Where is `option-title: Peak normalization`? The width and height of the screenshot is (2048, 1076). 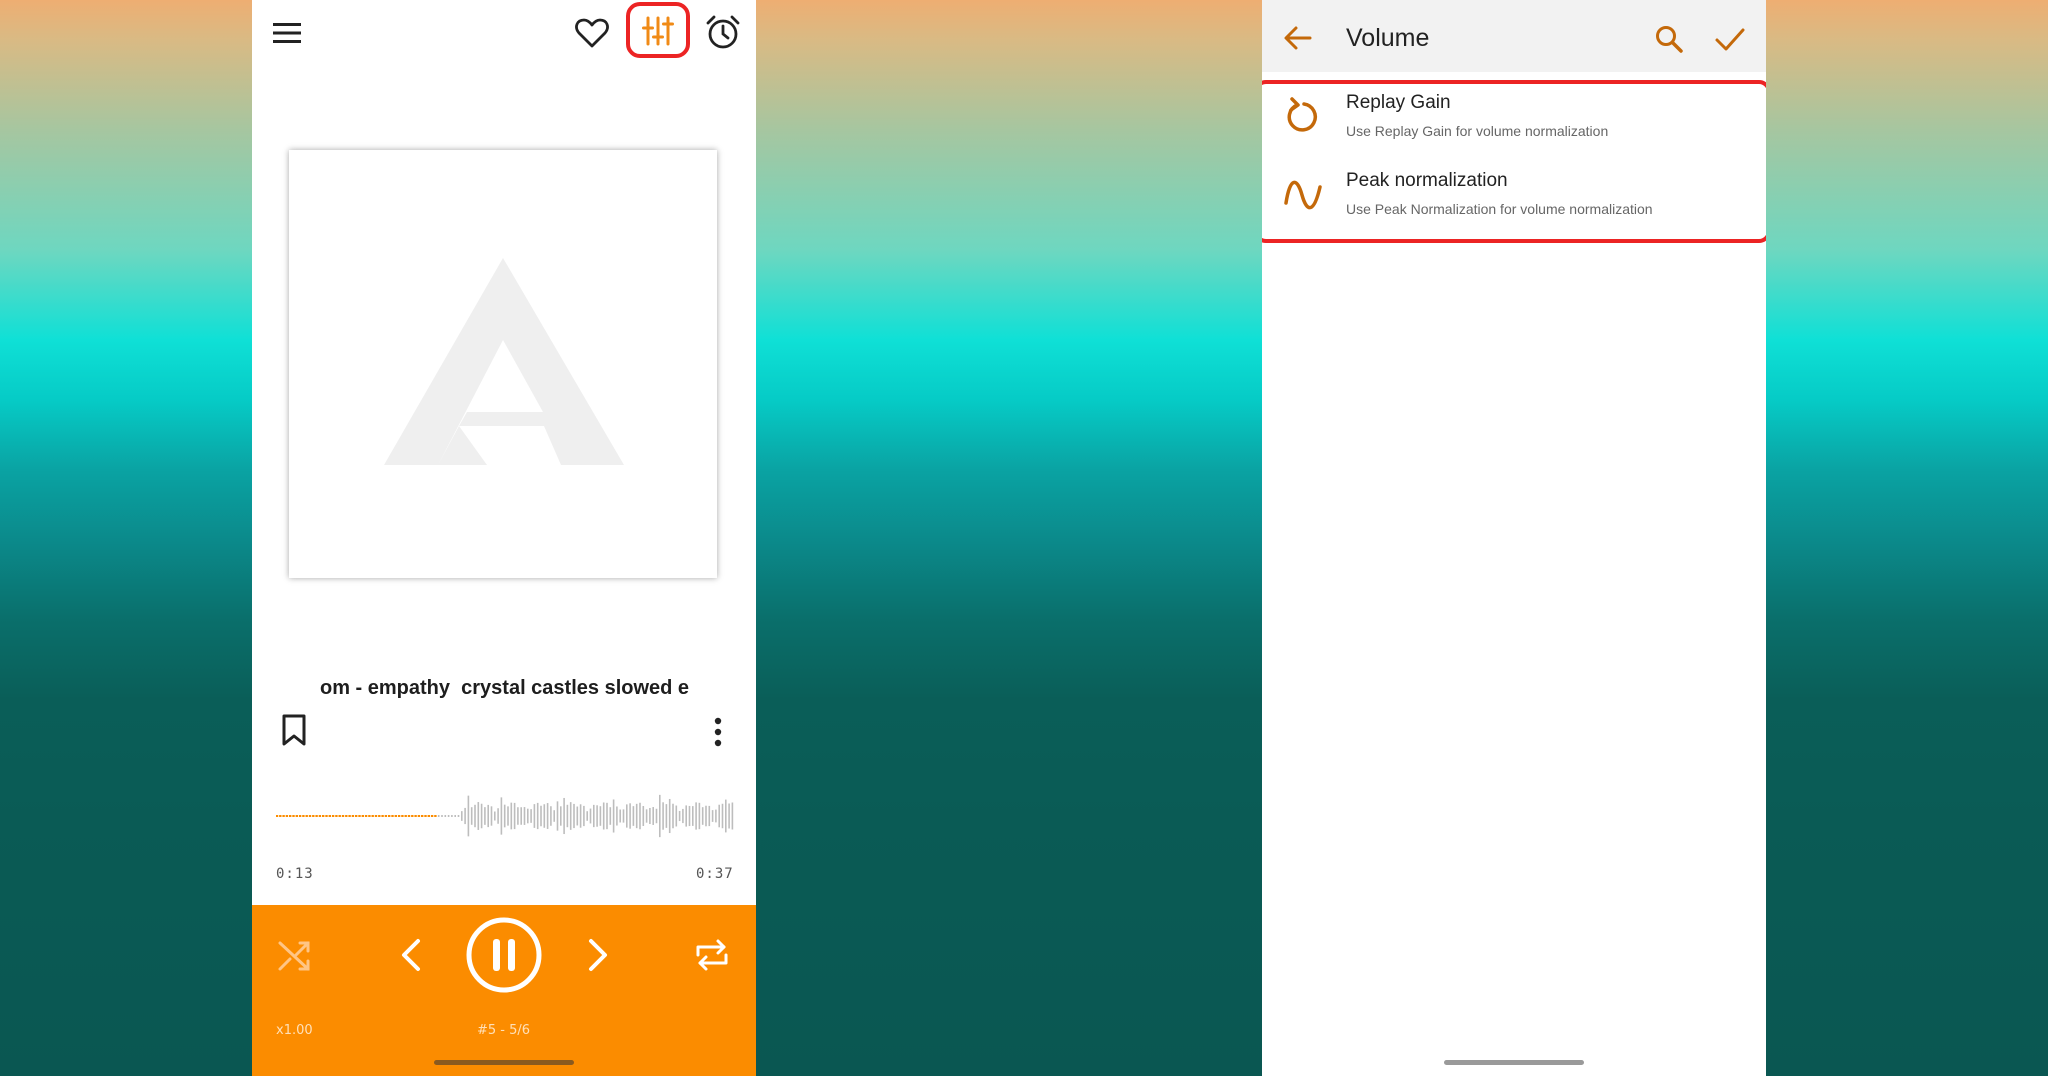 option-title: Peak normalization is located at coordinates (1427, 180).